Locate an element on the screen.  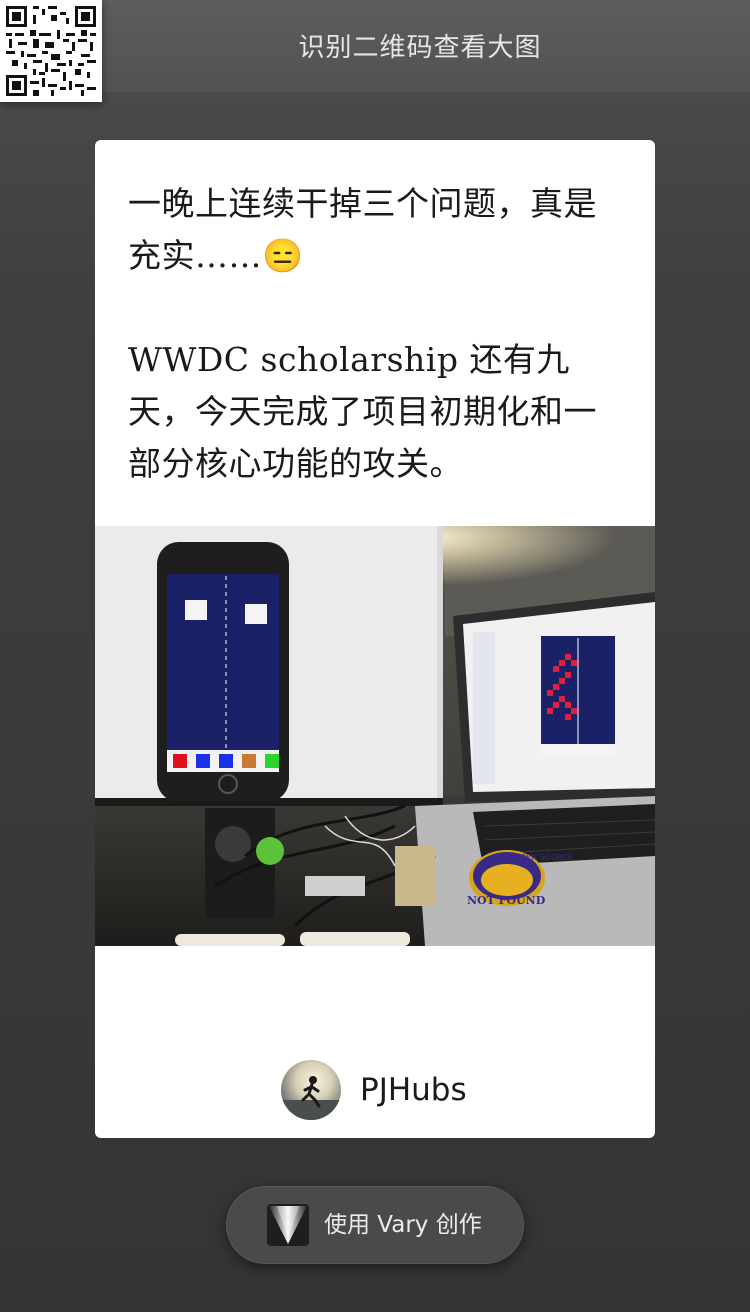
runner-silhouette-icon is located at coordinates (311, 1098).